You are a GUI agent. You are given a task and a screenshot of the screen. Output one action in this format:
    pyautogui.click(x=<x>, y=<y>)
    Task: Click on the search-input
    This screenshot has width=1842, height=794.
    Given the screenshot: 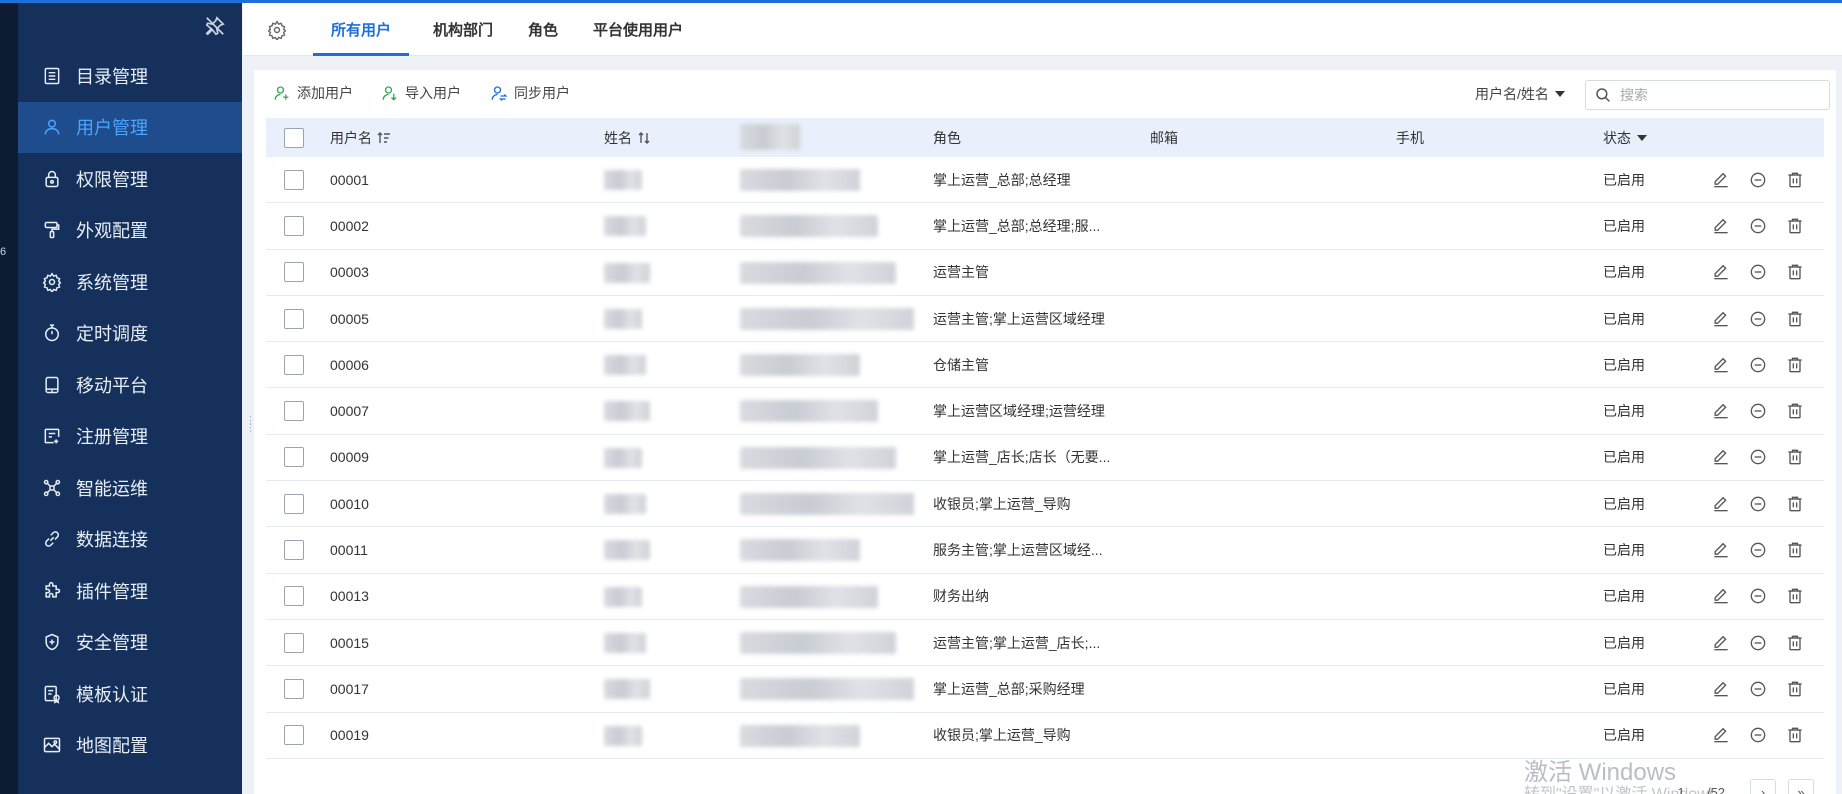 What is the action you would take?
    pyautogui.click(x=1720, y=95)
    